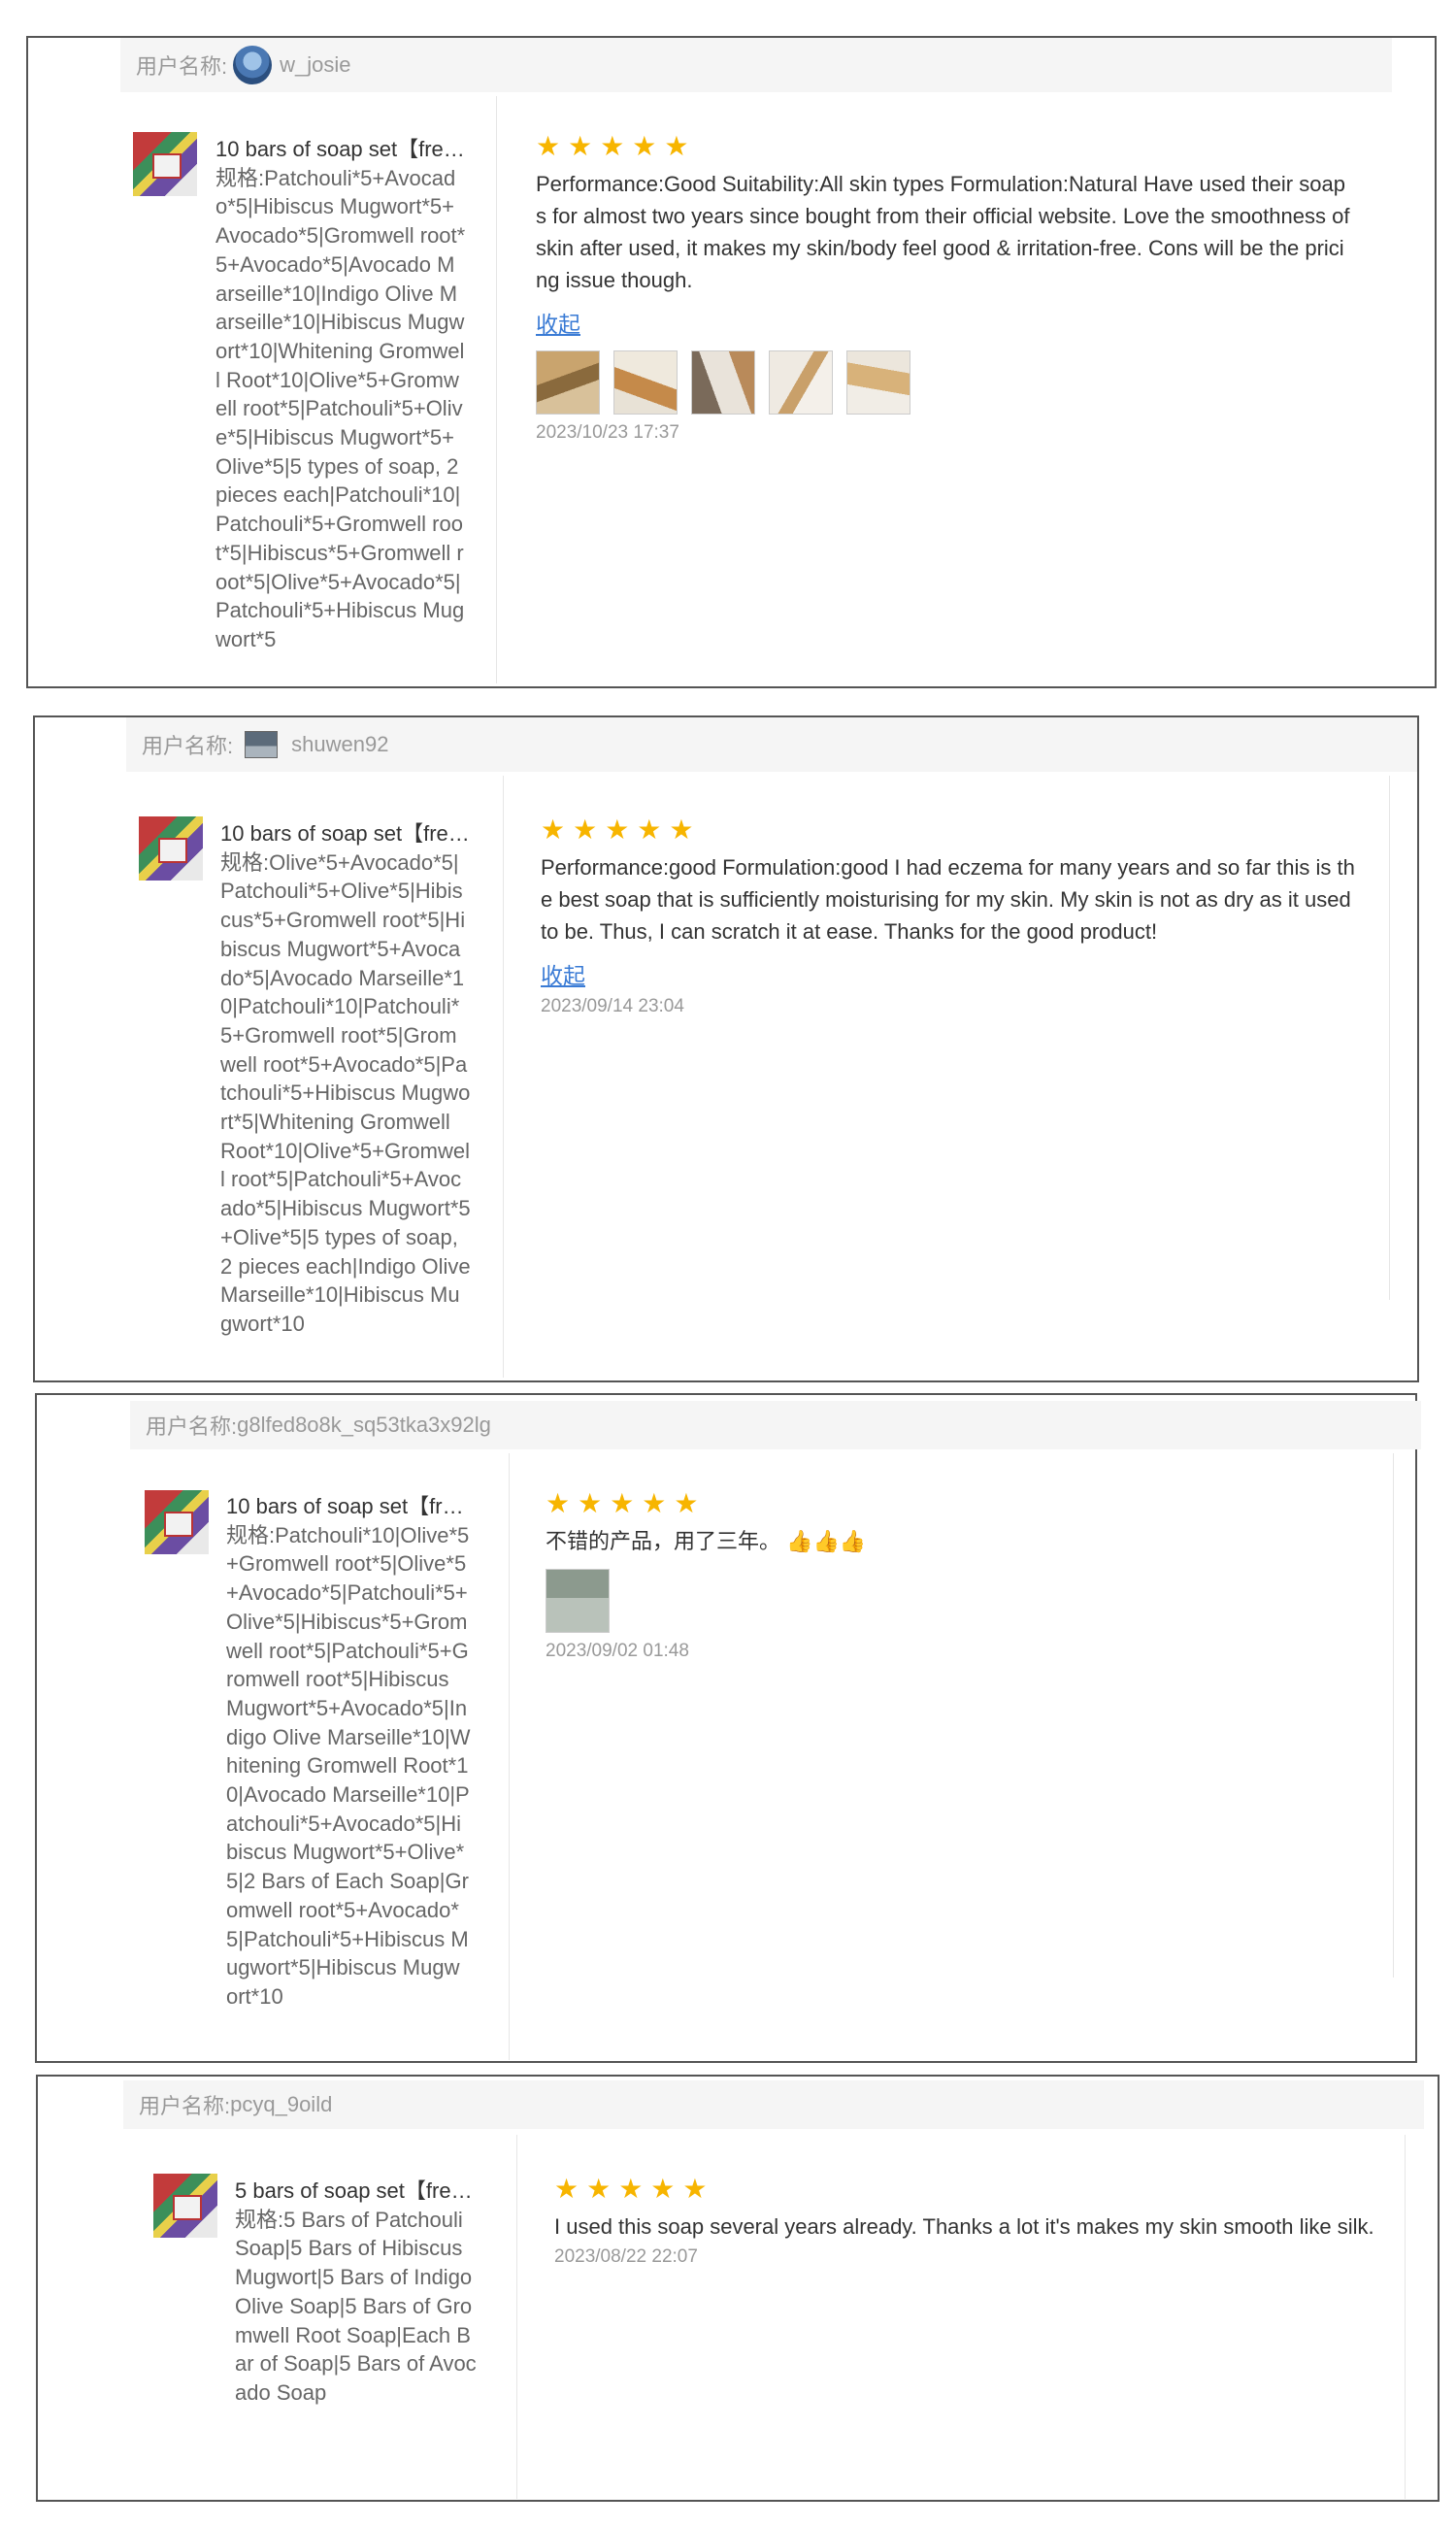 This screenshot has width=1456, height=2527. I want to click on username: pcyq_9oild, so click(281, 2104).